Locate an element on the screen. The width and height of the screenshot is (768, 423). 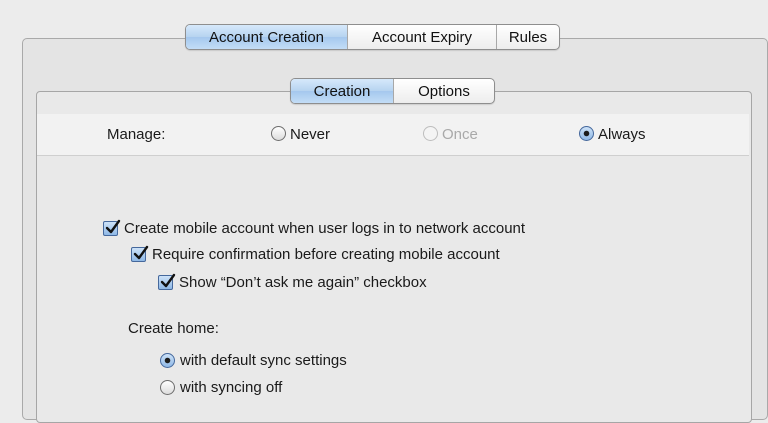
top-tab-bar: Account Creation Account Expiry Rules is located at coordinates (372, 37).